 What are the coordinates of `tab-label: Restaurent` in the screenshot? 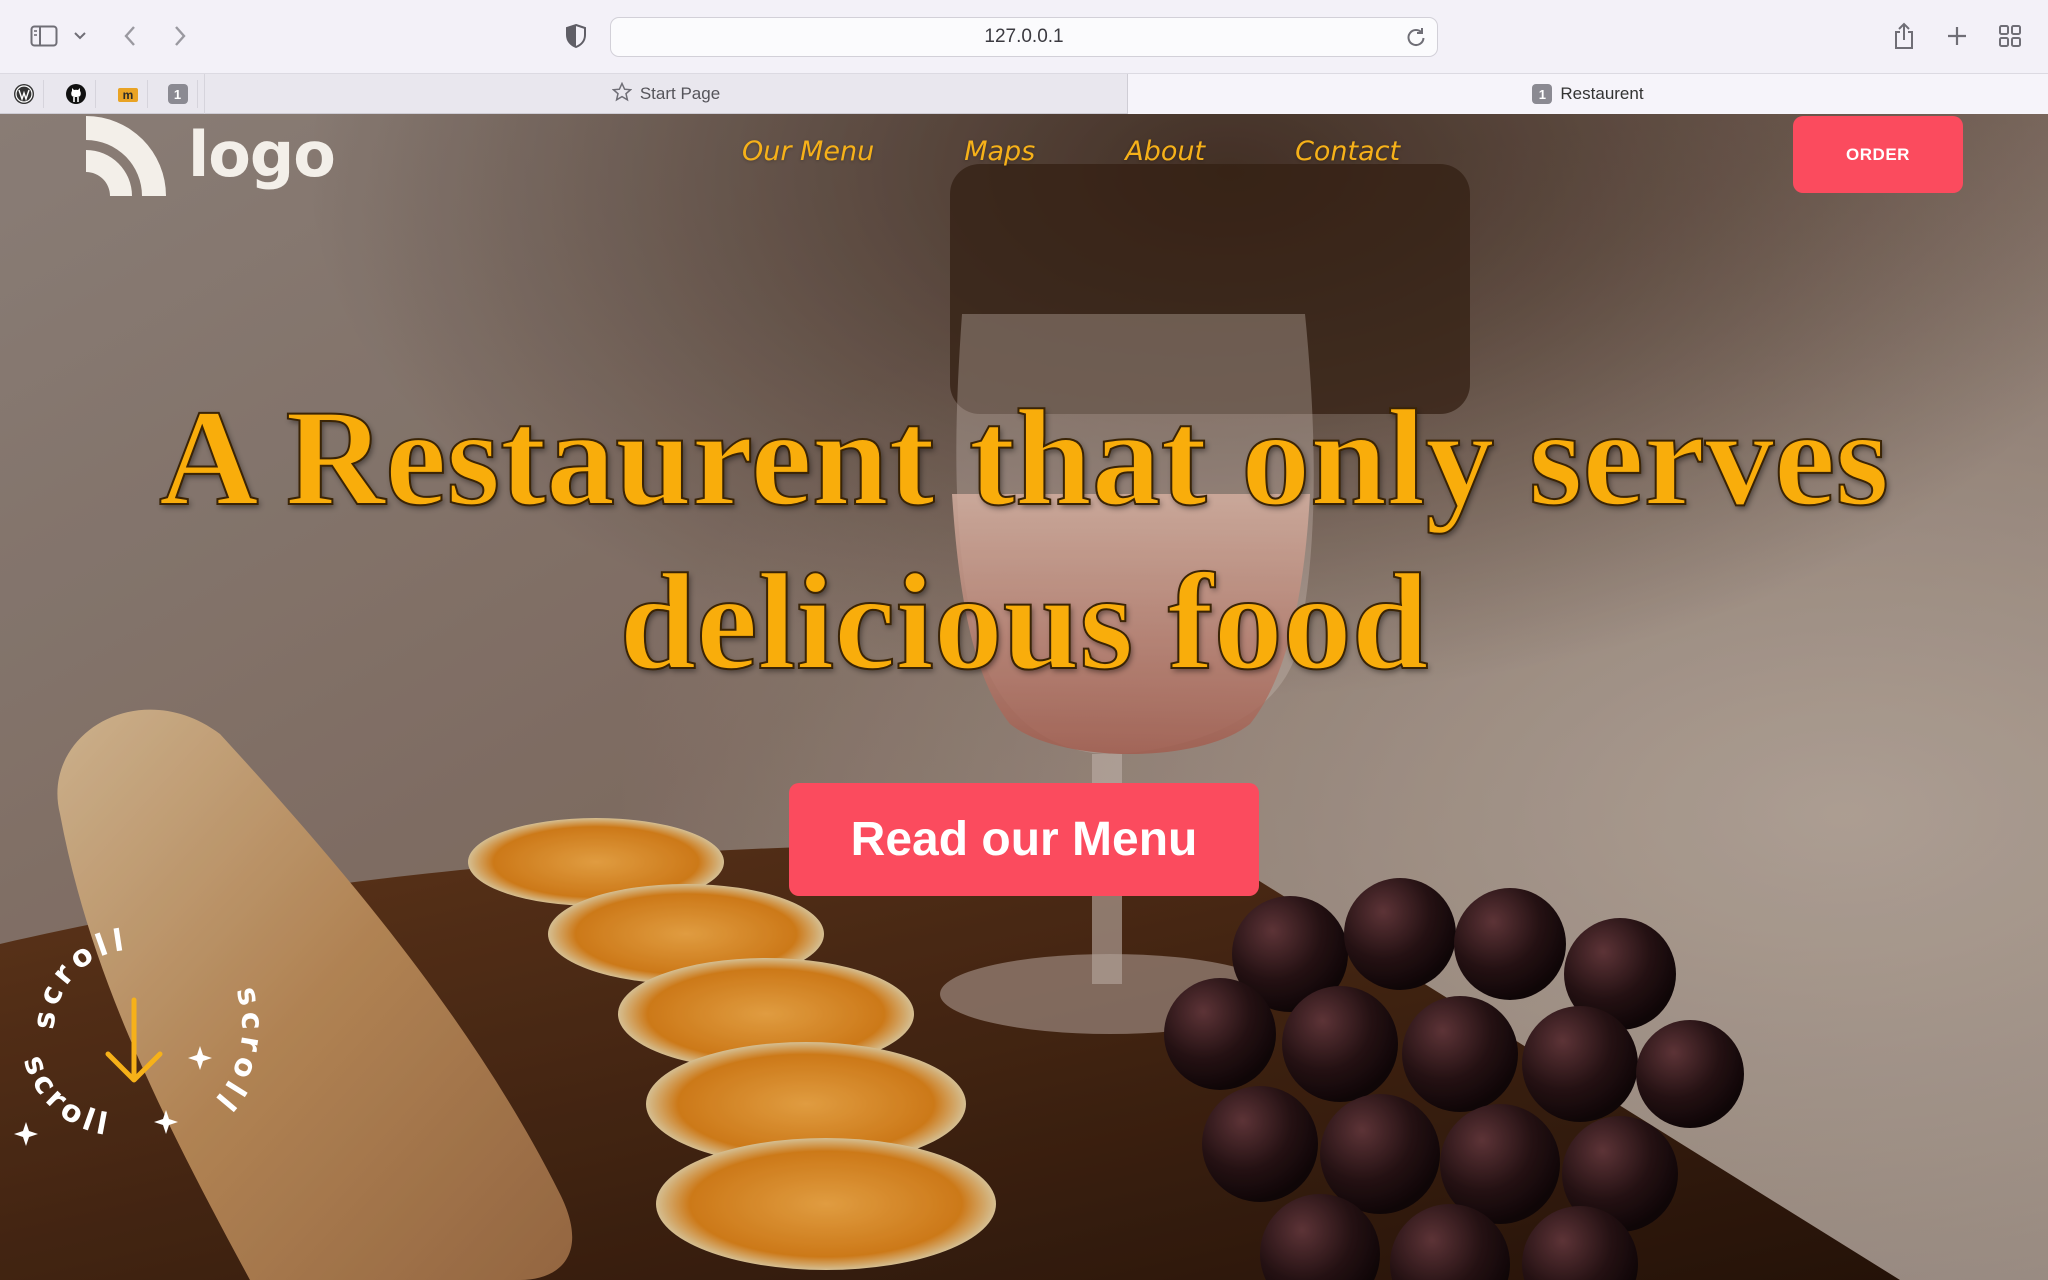 It's located at (1602, 93).